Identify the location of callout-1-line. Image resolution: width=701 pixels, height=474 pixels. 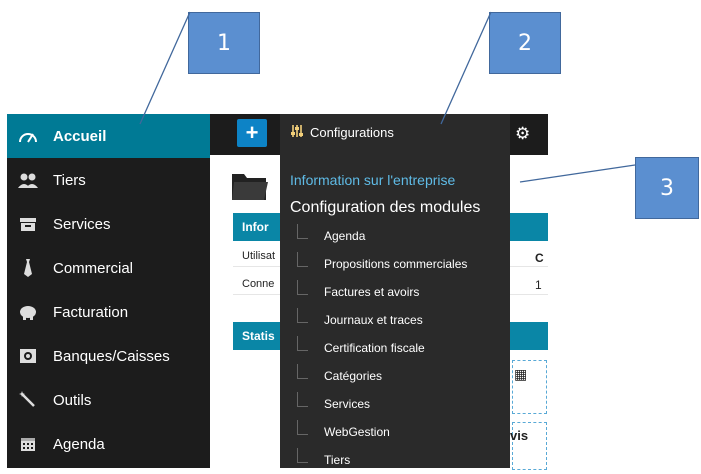
(165, 68).